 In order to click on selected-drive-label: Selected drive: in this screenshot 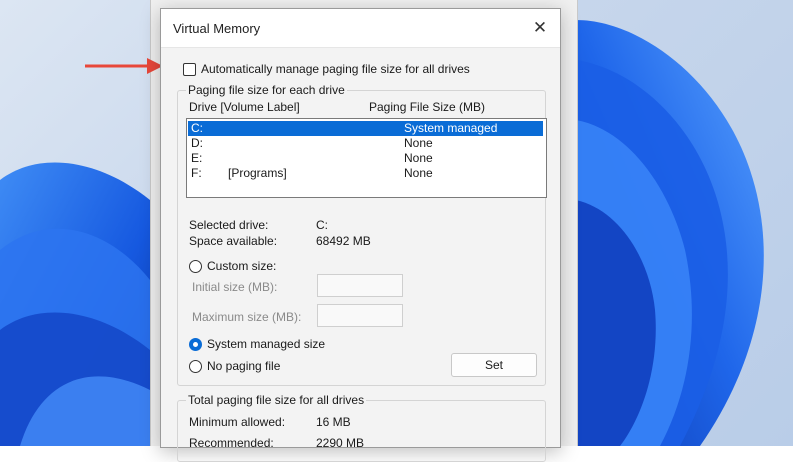, I will do `click(229, 225)`.